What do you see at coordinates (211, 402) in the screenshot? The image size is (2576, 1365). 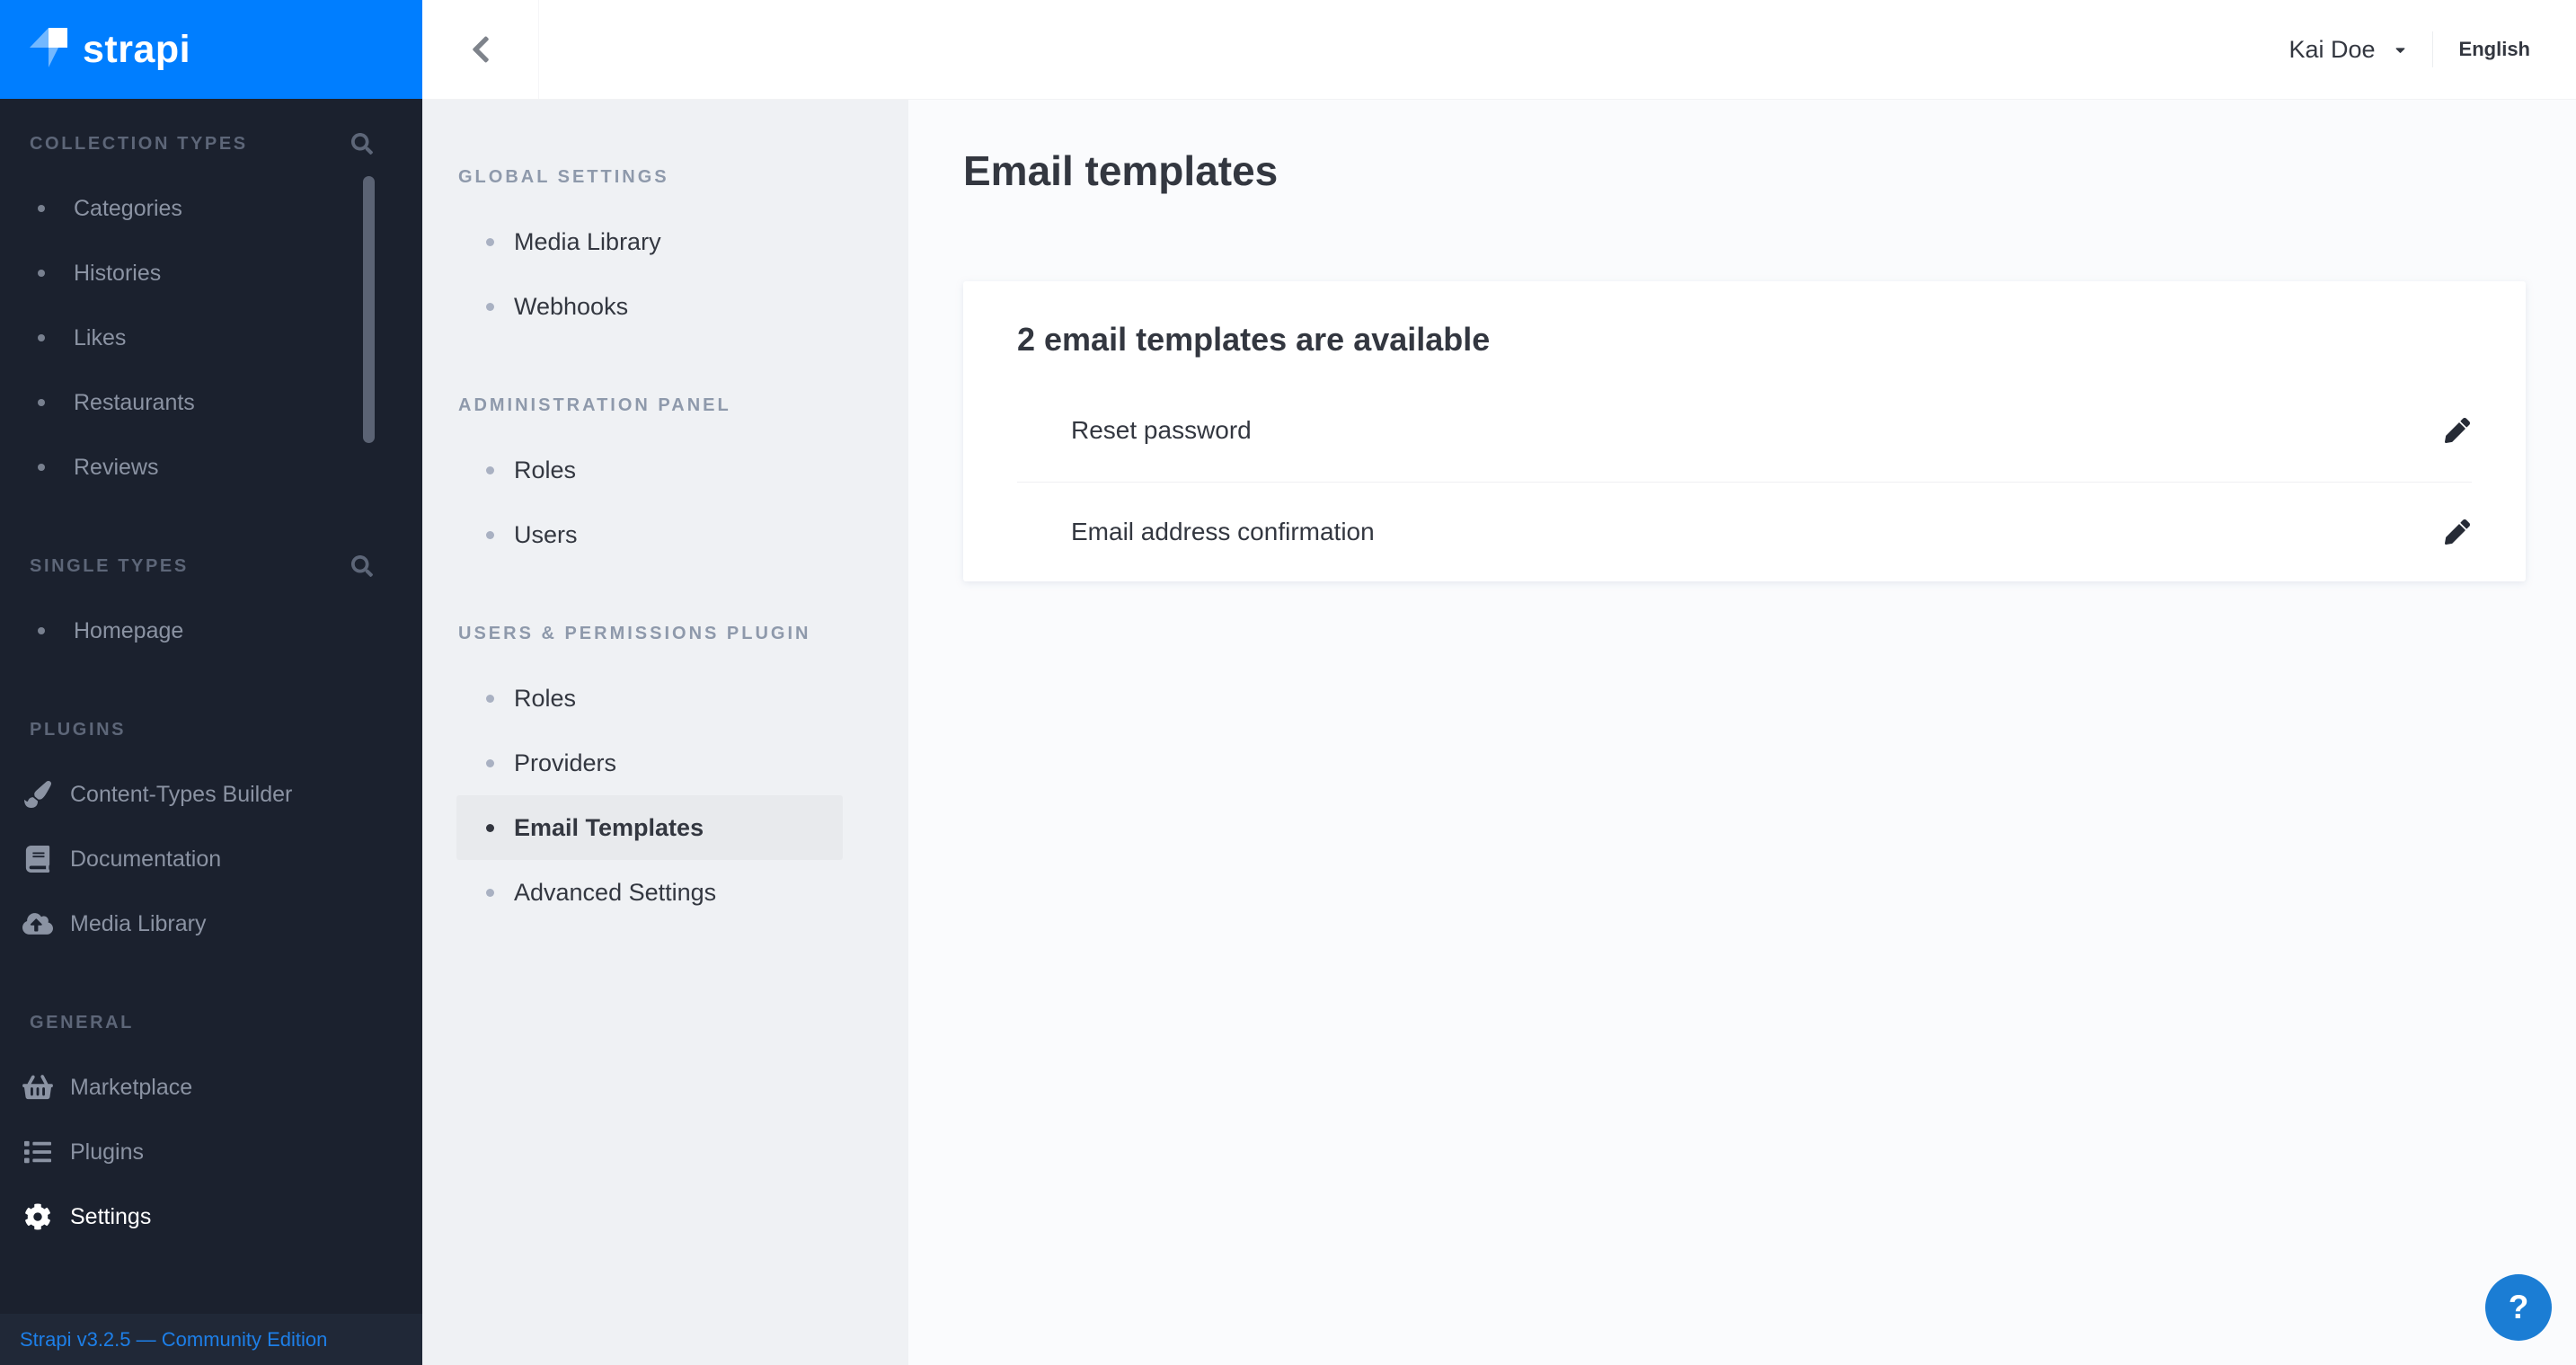 I see `sidebar-item-restaurants: Restaurants` at bounding box center [211, 402].